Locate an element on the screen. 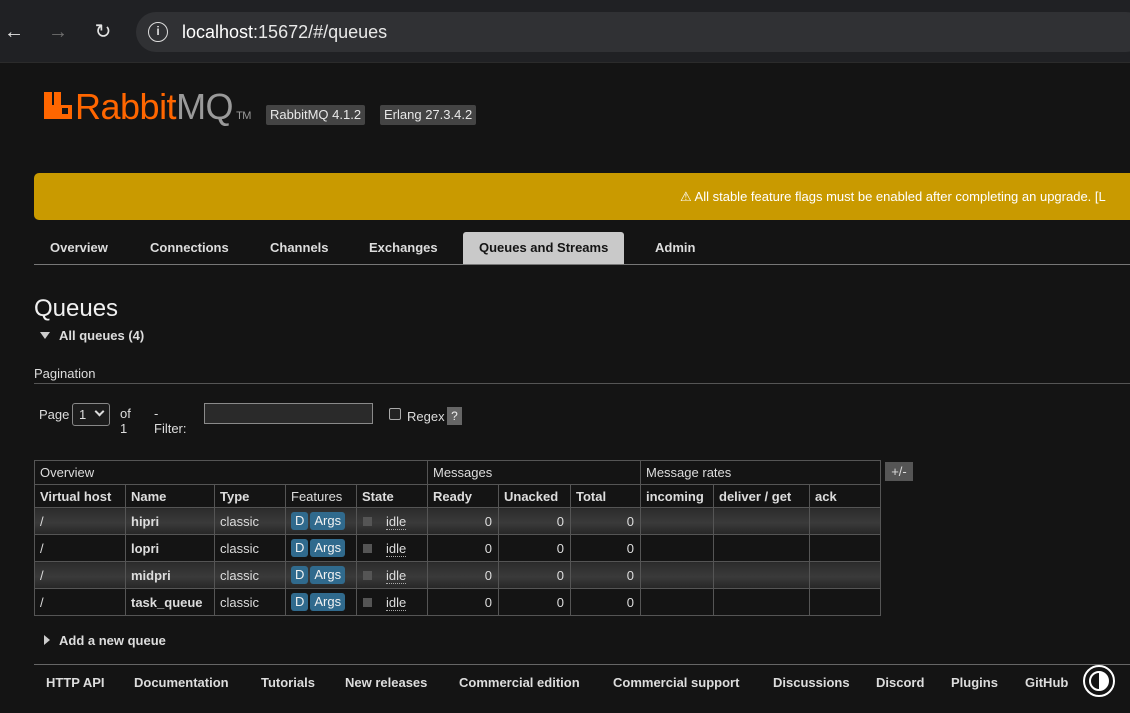 The width and height of the screenshot is (1130, 713). features-cell: D Args is located at coordinates (321, 575).